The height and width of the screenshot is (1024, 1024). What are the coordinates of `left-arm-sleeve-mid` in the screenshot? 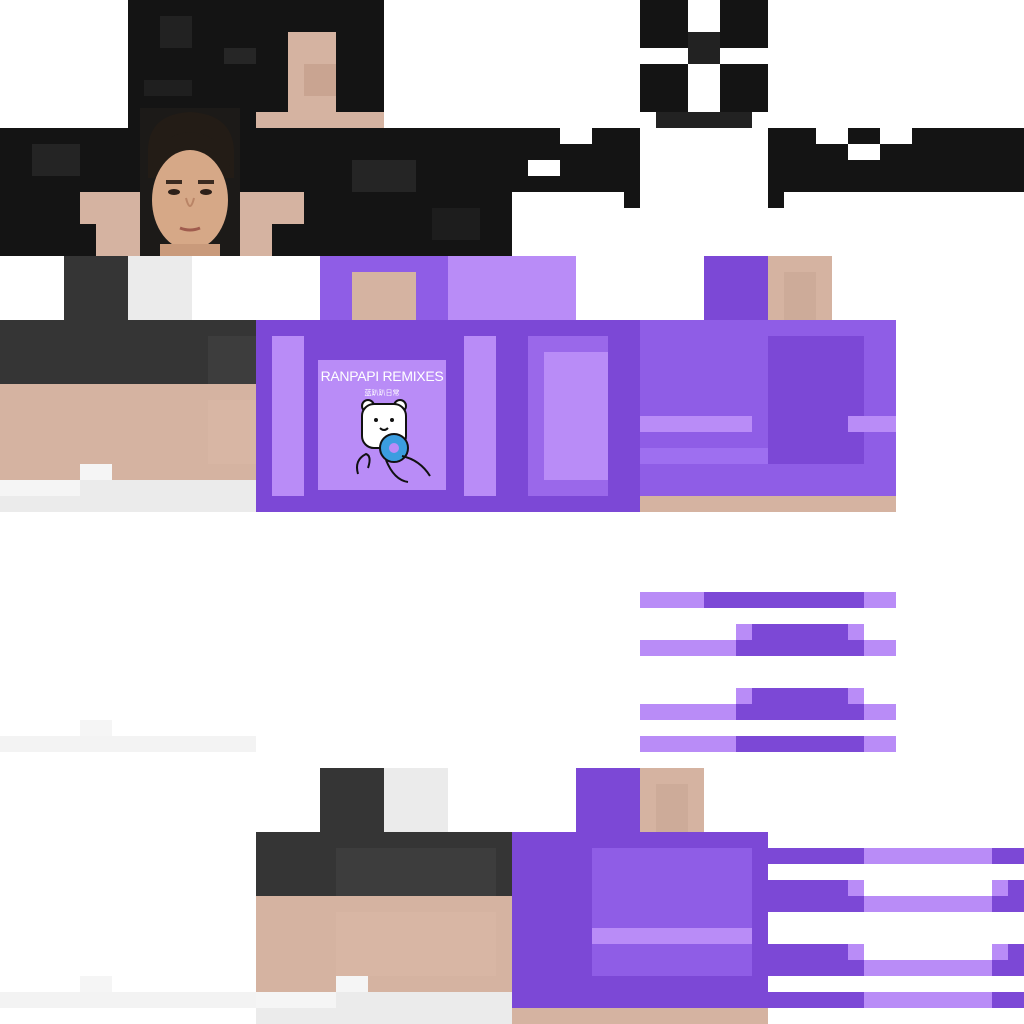 It's located at (672, 912).